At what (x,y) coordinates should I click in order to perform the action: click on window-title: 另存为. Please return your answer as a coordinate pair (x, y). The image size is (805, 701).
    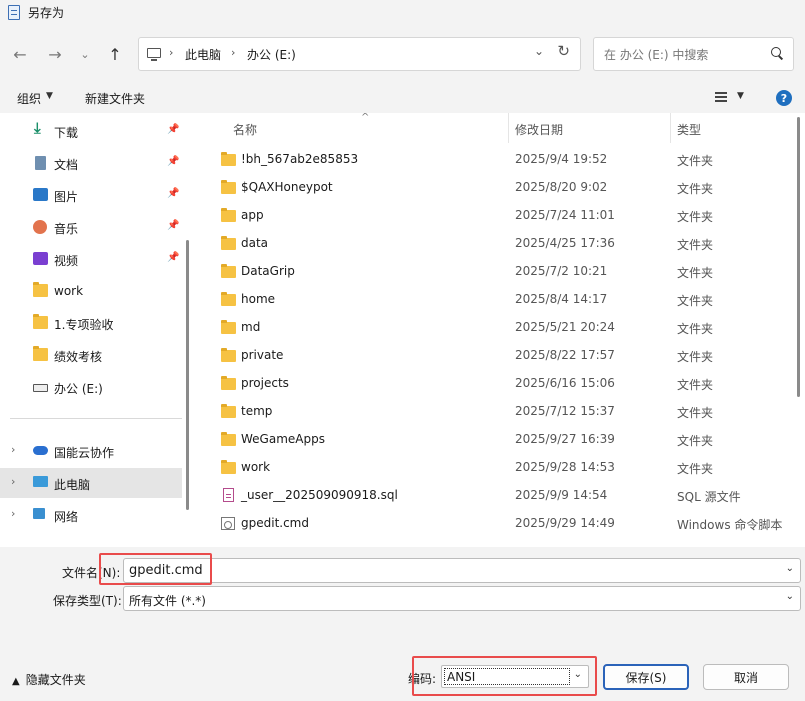
    Looking at the image, I should click on (46, 13).